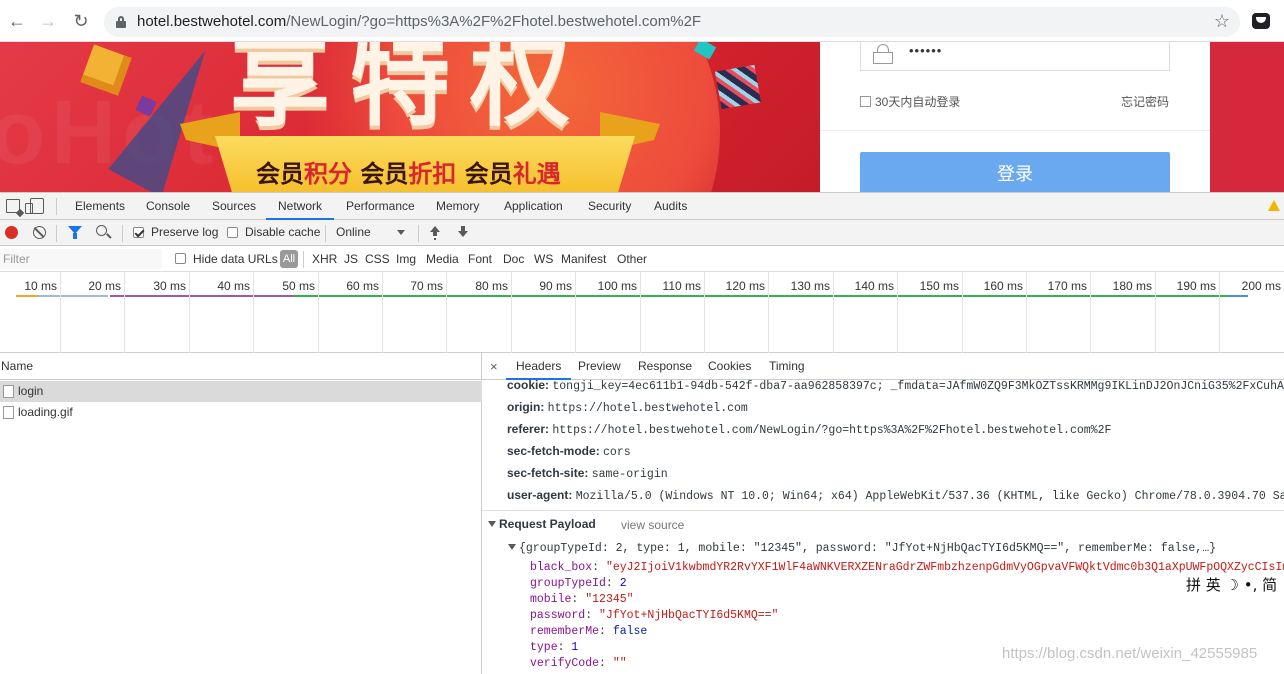 This screenshot has width=1284, height=674. What do you see at coordinates (1232, 585) in the screenshot?
I see `ime-toolbar: 拼 英 ☽ •, 简` at bounding box center [1232, 585].